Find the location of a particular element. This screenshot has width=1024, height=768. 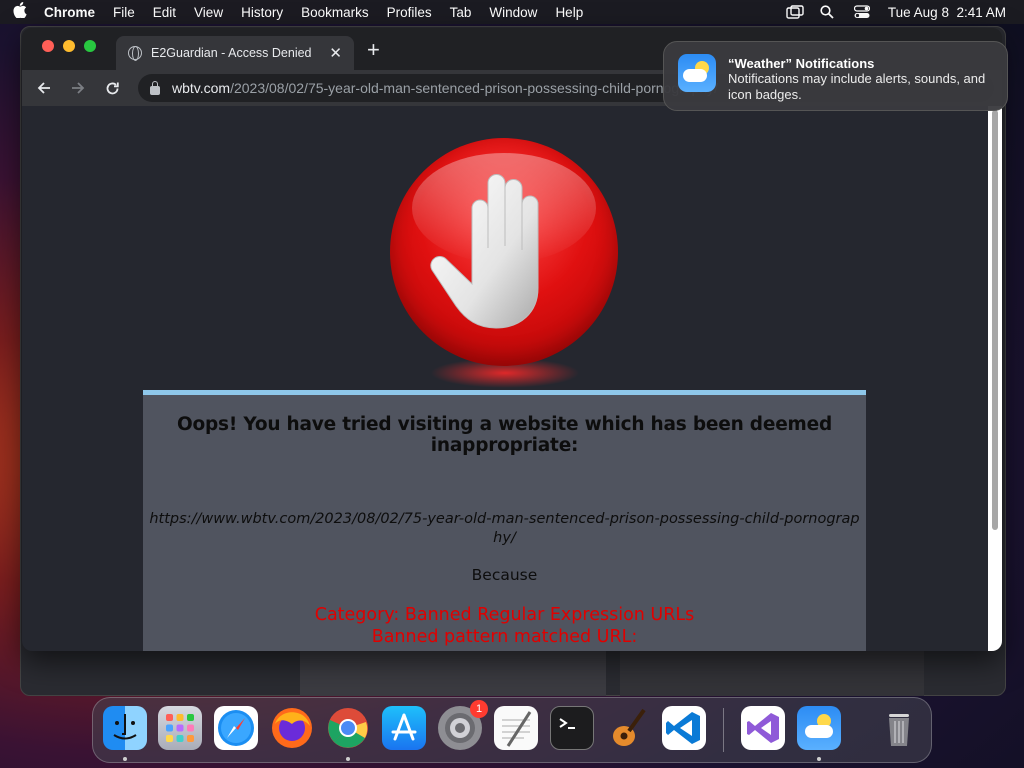

minimize-window-button is located at coordinates (69, 46).